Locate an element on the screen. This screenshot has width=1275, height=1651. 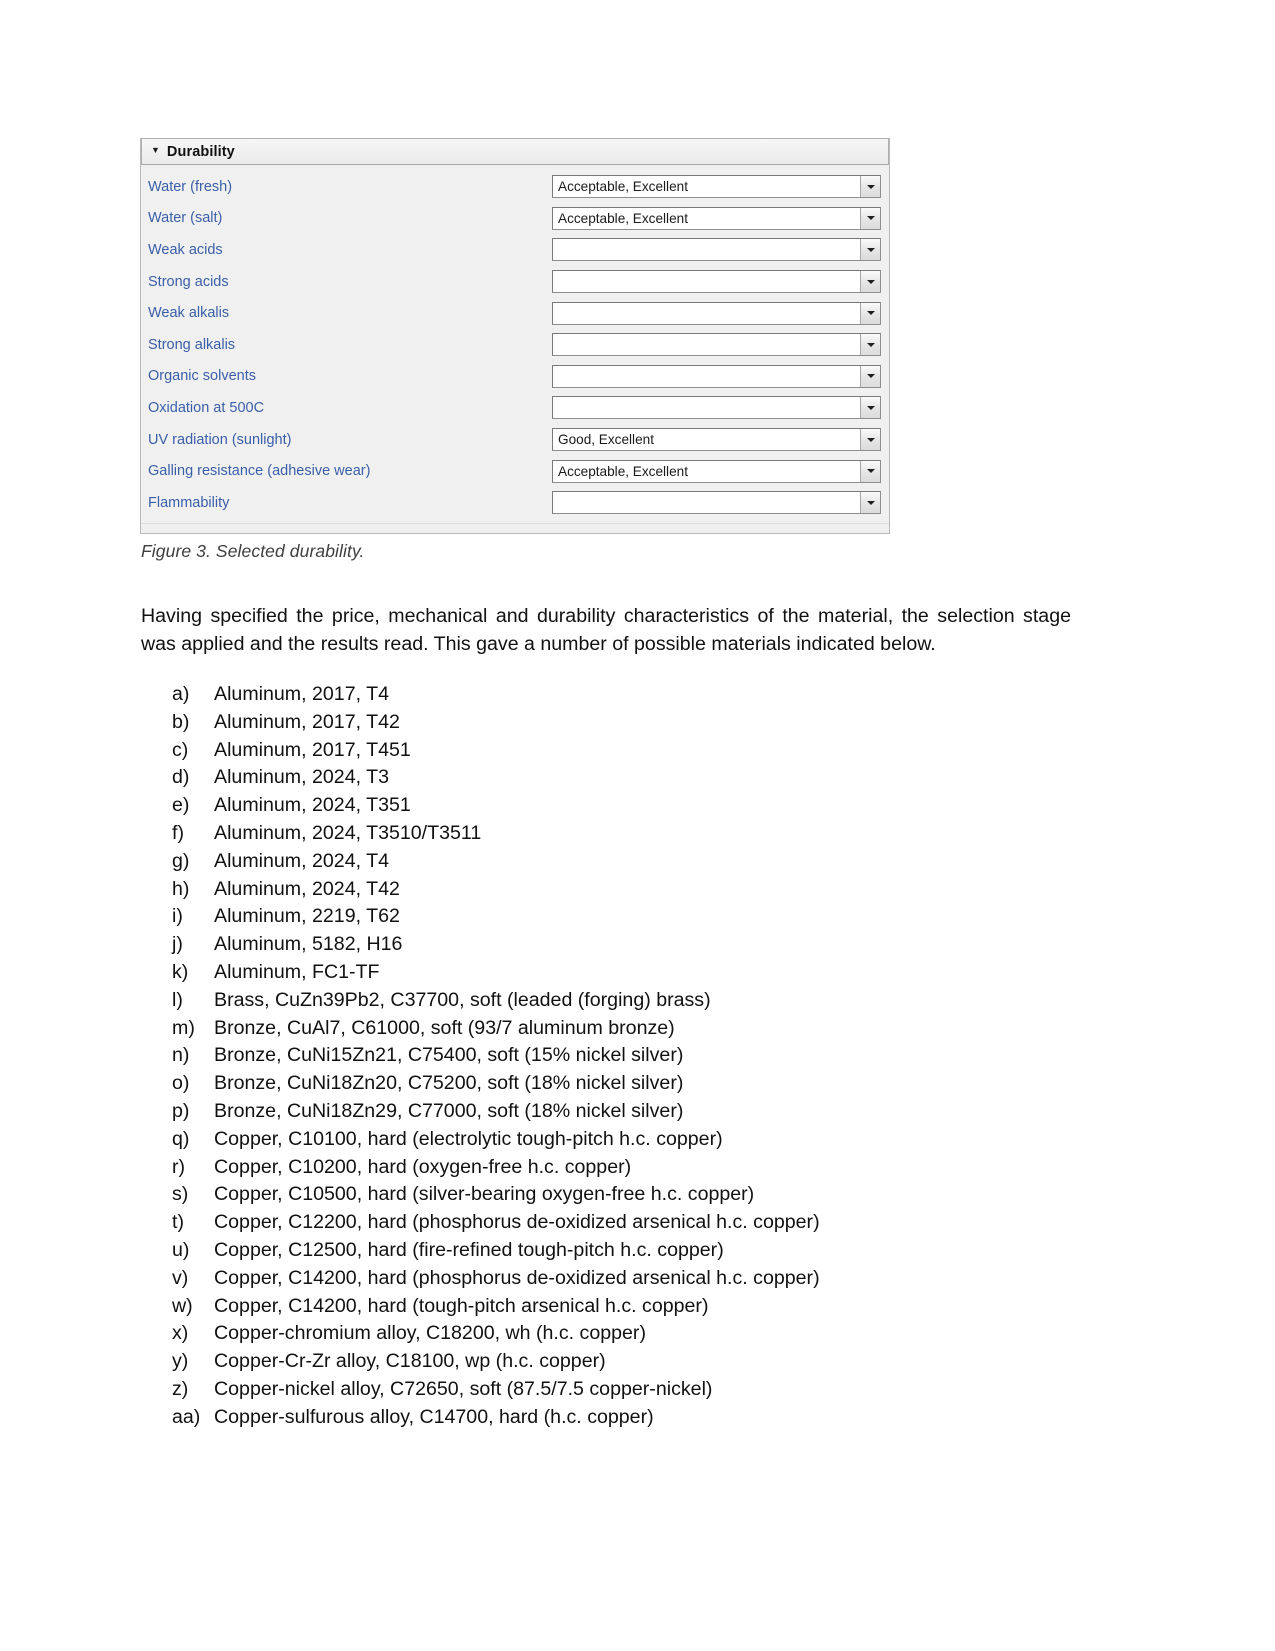
list-marker: t) is located at coordinates (178, 1222).